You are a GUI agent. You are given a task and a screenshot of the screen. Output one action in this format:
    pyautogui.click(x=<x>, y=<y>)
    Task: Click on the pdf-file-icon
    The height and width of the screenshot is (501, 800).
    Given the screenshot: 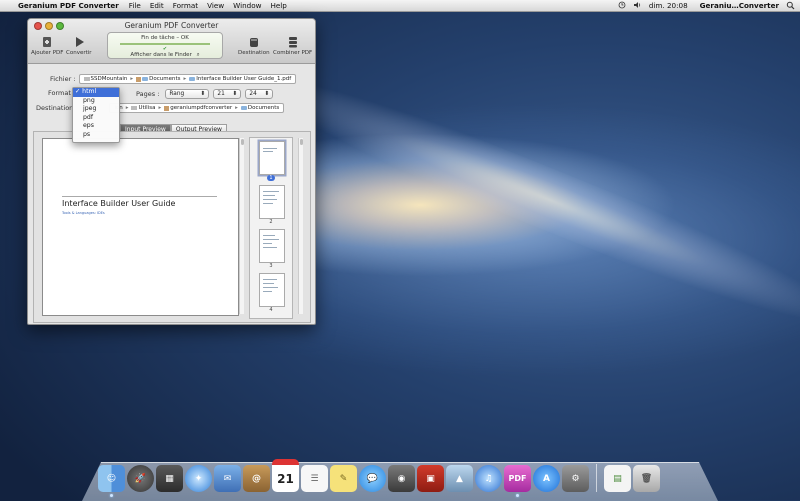 What is the action you would take?
    pyautogui.click(x=192, y=79)
    